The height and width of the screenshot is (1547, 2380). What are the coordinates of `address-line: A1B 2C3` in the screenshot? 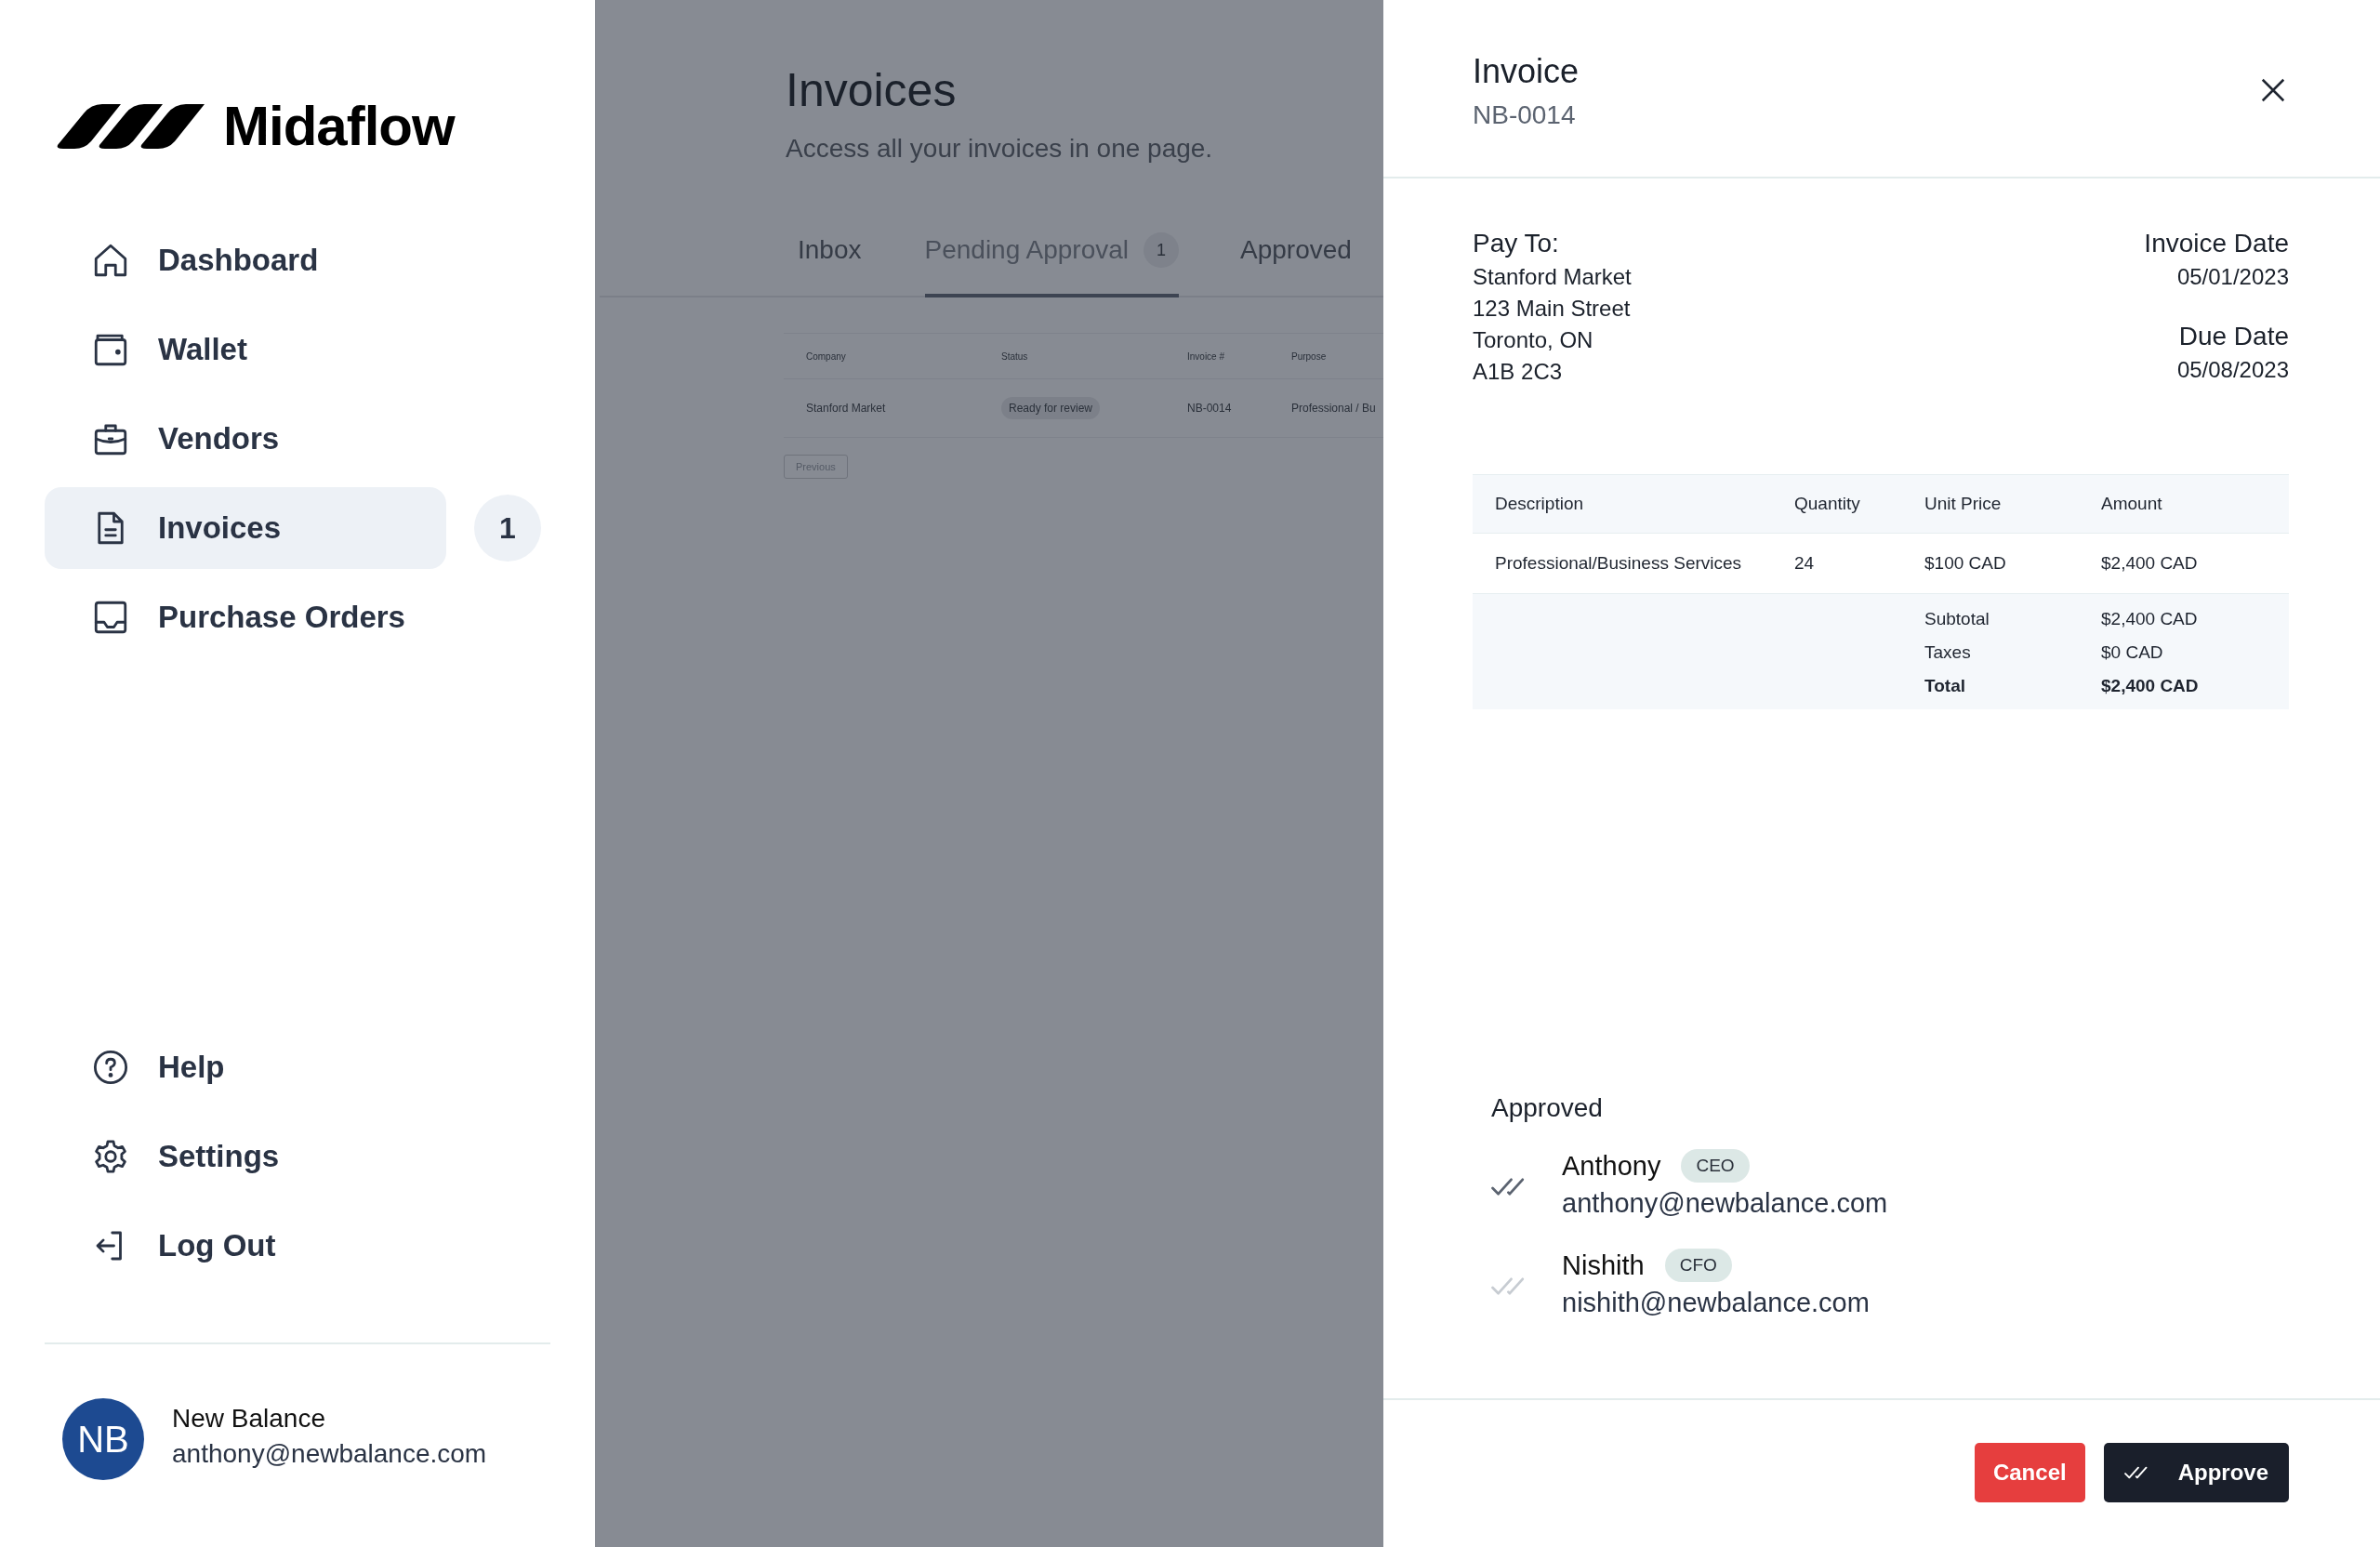 It's located at (1518, 372).